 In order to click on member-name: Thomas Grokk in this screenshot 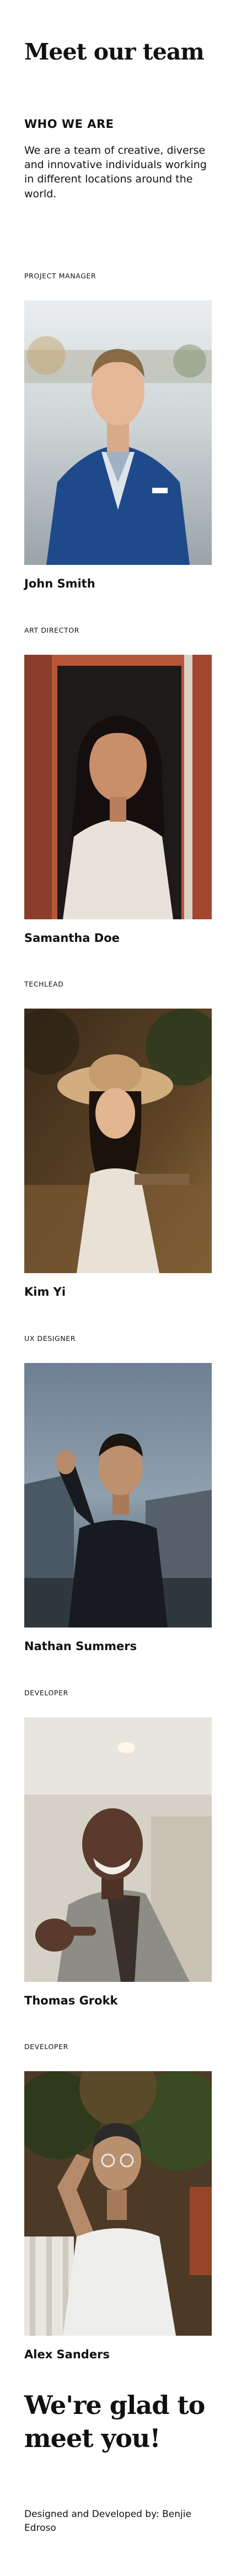, I will do `click(71, 2000)`.